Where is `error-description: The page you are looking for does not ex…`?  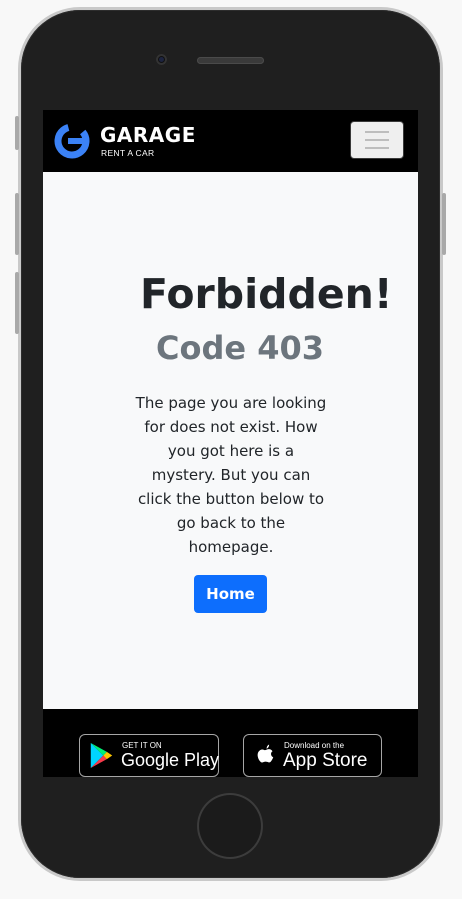
error-description: The page you are looking for does not ex… is located at coordinates (231, 475).